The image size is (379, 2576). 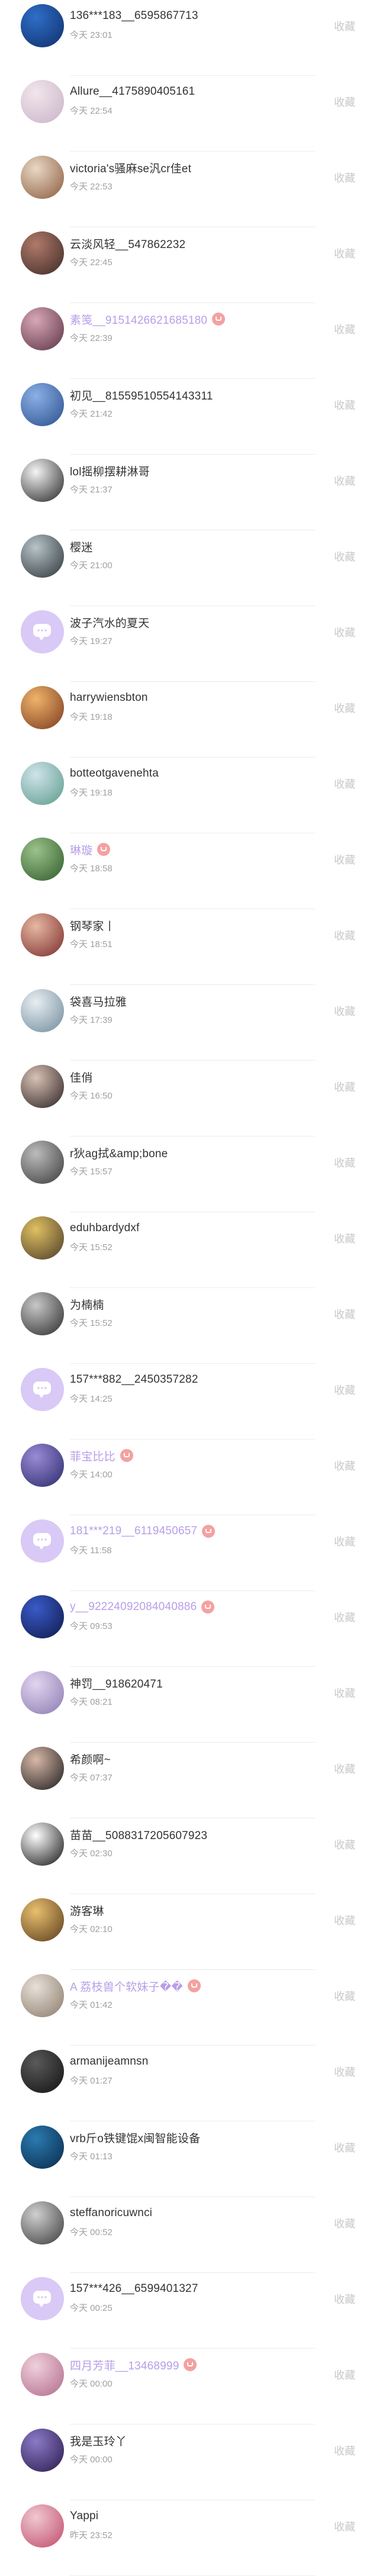 What do you see at coordinates (189, 2538) in the screenshot?
I see `user-row: Yappi 昨天 23:52 收藏` at bounding box center [189, 2538].